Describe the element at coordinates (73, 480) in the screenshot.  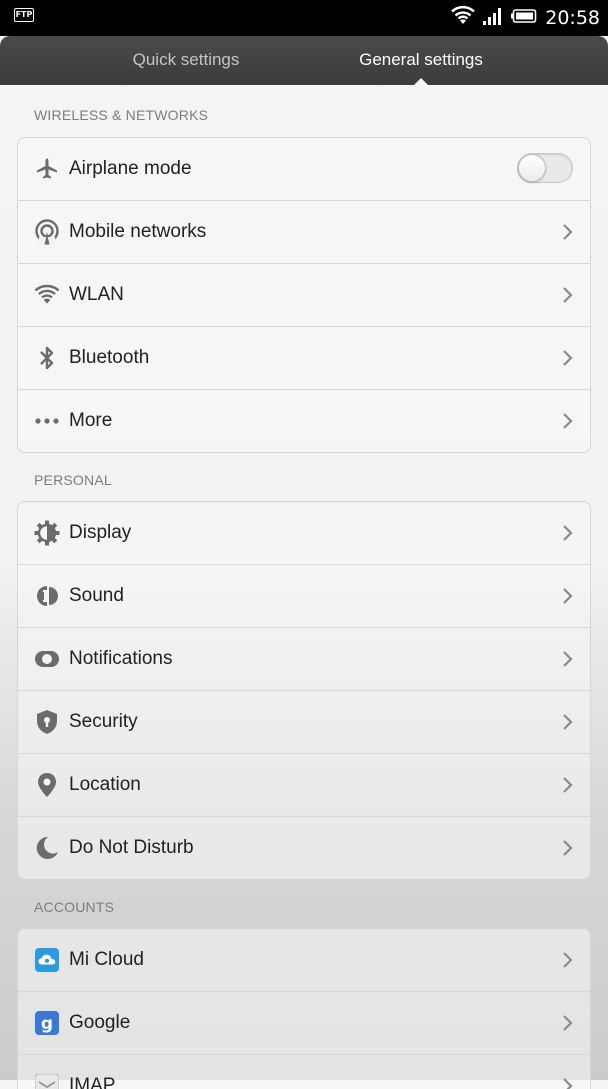
I see `section-header-personal: PERSONAL` at that location.